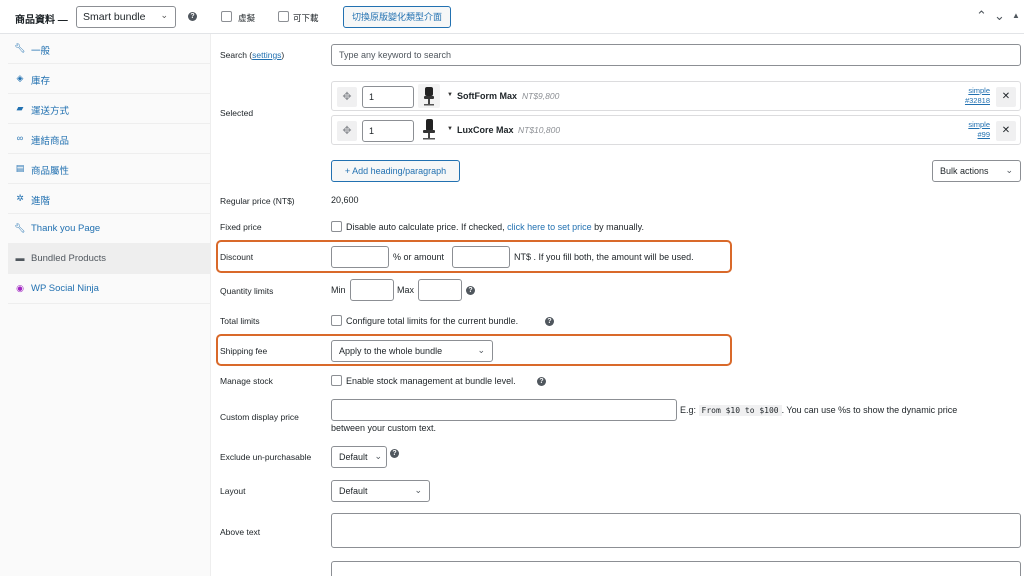 The height and width of the screenshot is (576, 1024). I want to click on layout-value: Default, so click(353, 491).